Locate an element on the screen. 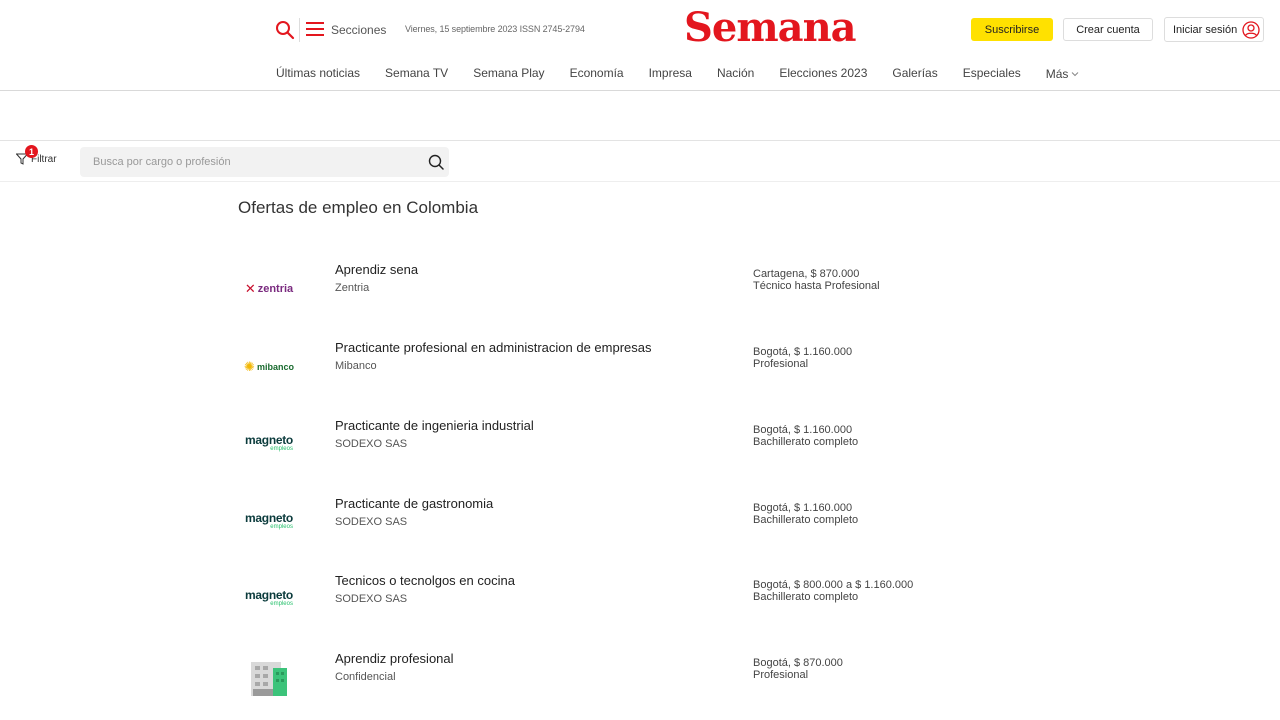 Image resolution: width=1280 pixels, height=720 pixels. nav-item-nacion: Nación is located at coordinates (735, 74).